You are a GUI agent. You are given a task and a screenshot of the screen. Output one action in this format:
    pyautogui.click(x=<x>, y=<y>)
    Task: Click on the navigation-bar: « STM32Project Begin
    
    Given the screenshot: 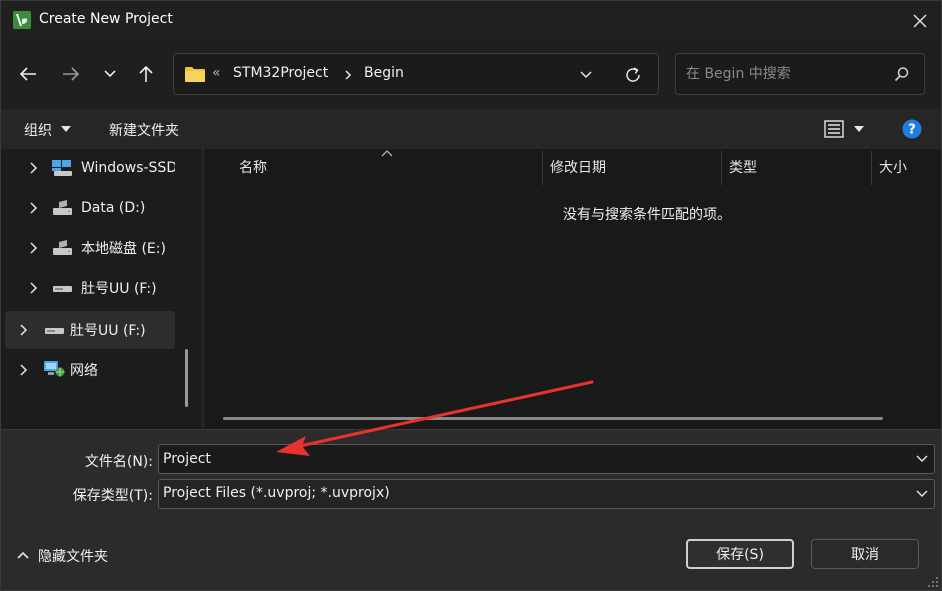 What is the action you would take?
    pyautogui.click(x=471, y=74)
    